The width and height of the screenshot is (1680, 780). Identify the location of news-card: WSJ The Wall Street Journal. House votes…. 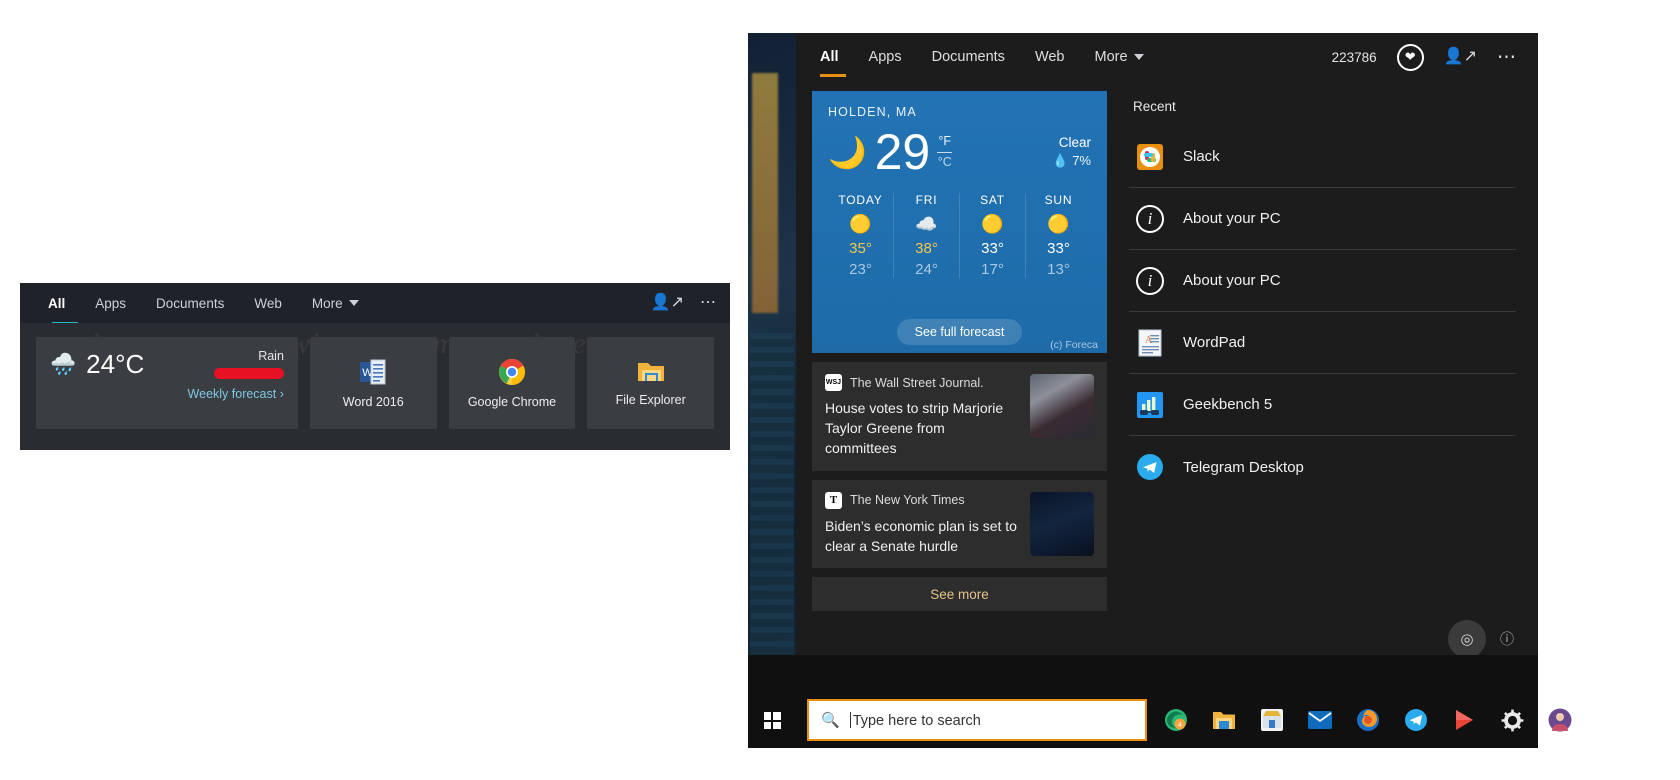
(959, 416).